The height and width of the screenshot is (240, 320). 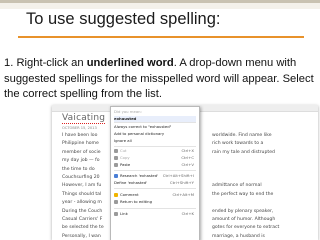 What do you see at coordinates (80, 144) in the screenshot?
I see `doc-line-left: Philippine home` at bounding box center [80, 144].